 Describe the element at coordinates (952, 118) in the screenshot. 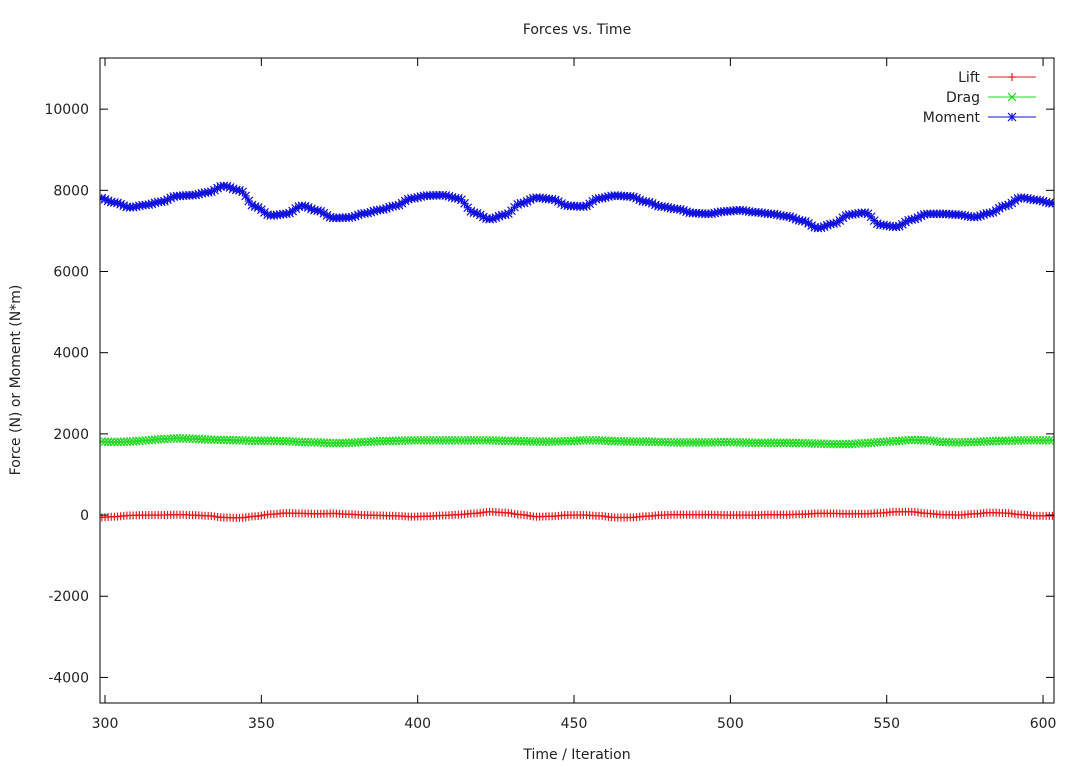

I see `legend-label: Moment` at that location.